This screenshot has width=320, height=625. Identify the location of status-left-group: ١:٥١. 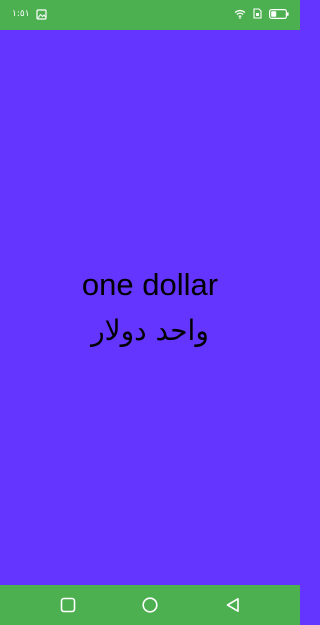
(29, 14).